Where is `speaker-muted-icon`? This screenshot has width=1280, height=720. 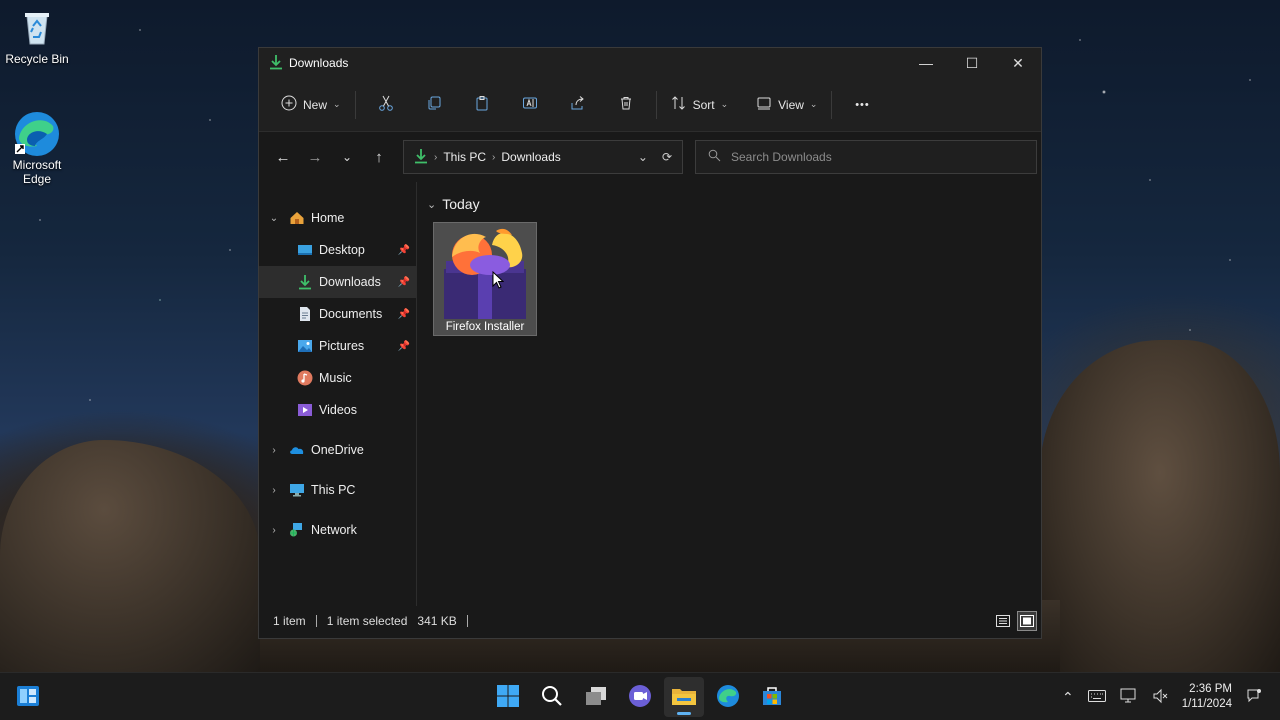 speaker-muted-icon is located at coordinates (1160, 697).